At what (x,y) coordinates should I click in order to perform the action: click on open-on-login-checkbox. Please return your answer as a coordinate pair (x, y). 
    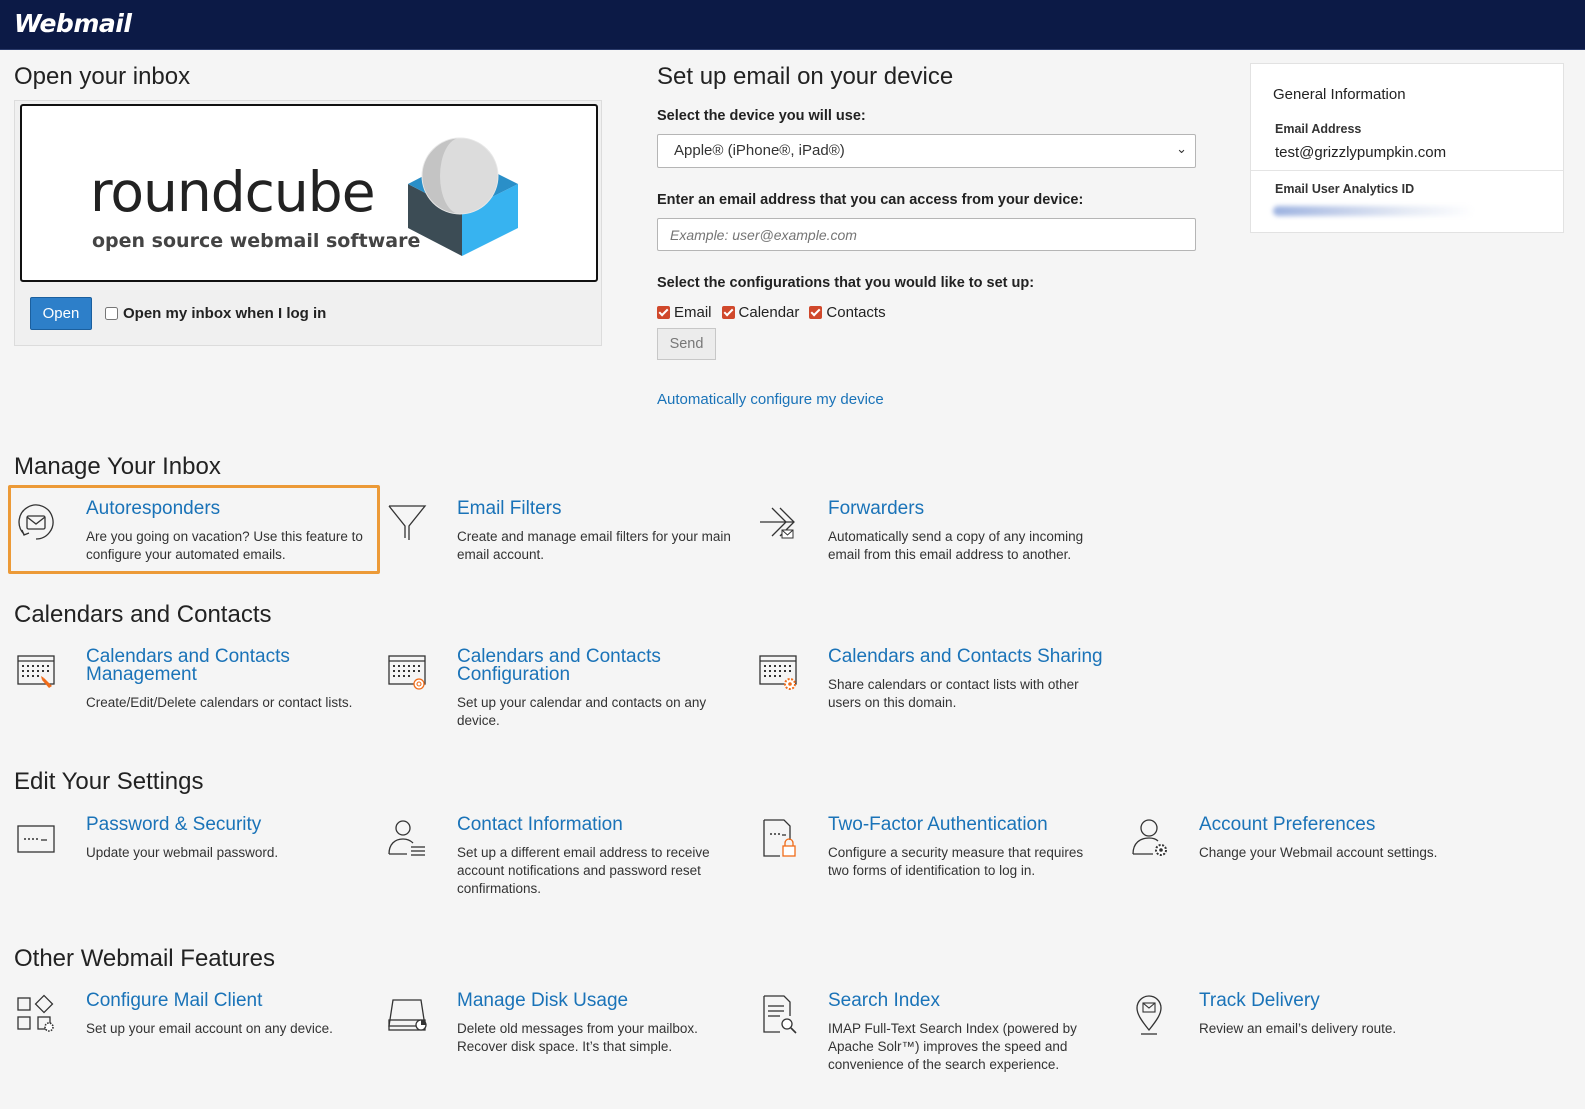
    Looking at the image, I should click on (111, 313).